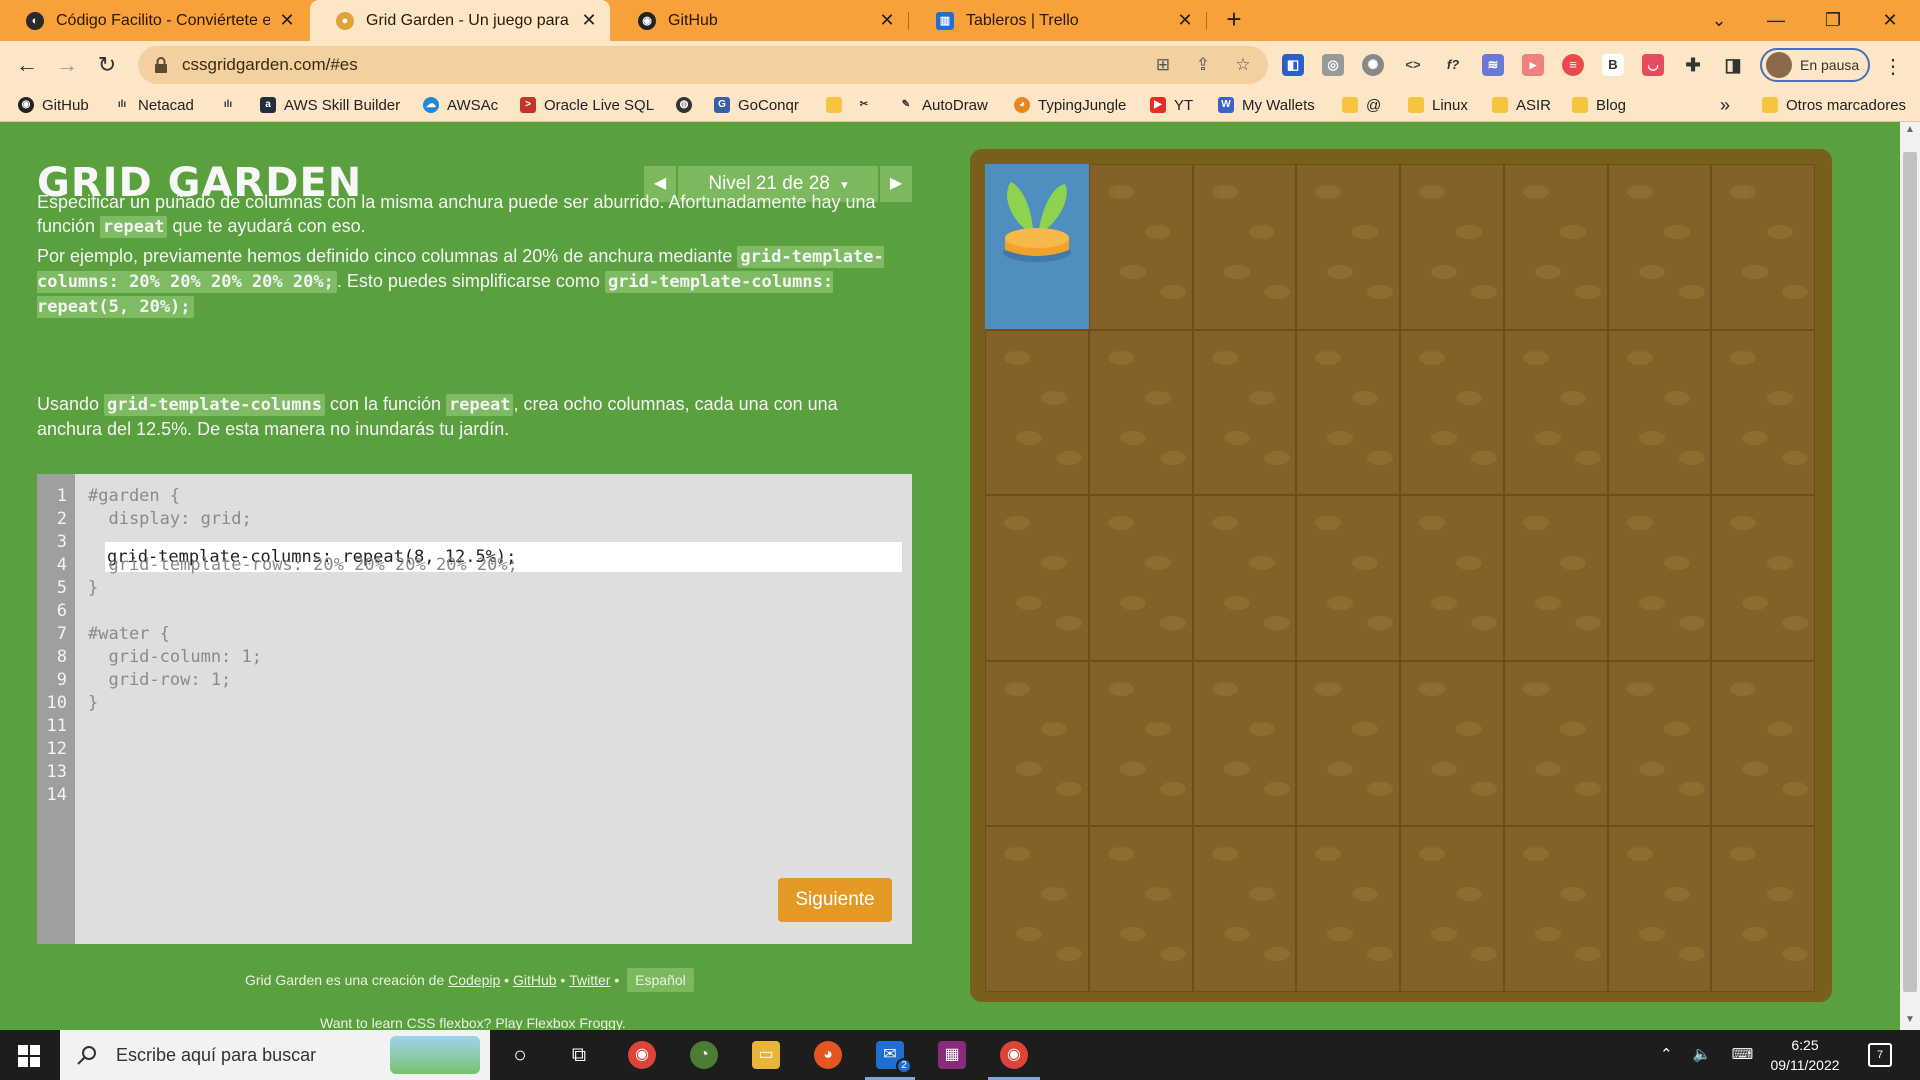 The image size is (1920, 1080). What do you see at coordinates (154, 20) in the screenshot?
I see `tab-codigo-facilito: ◐ Código Facilito - Conviértete en p ✕` at bounding box center [154, 20].